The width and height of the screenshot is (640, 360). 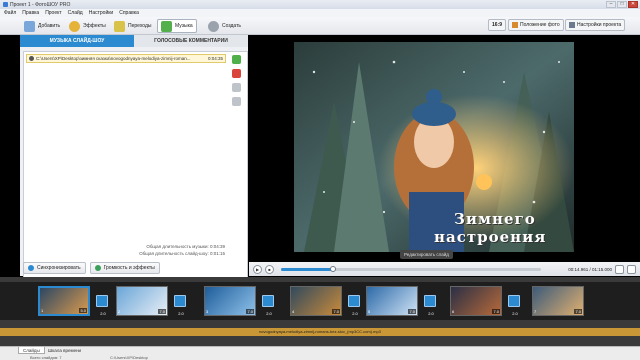 What do you see at coordinates (46, 357) in the screenshot?
I see `slide-count: Всего слайдов: 7` at bounding box center [46, 357].